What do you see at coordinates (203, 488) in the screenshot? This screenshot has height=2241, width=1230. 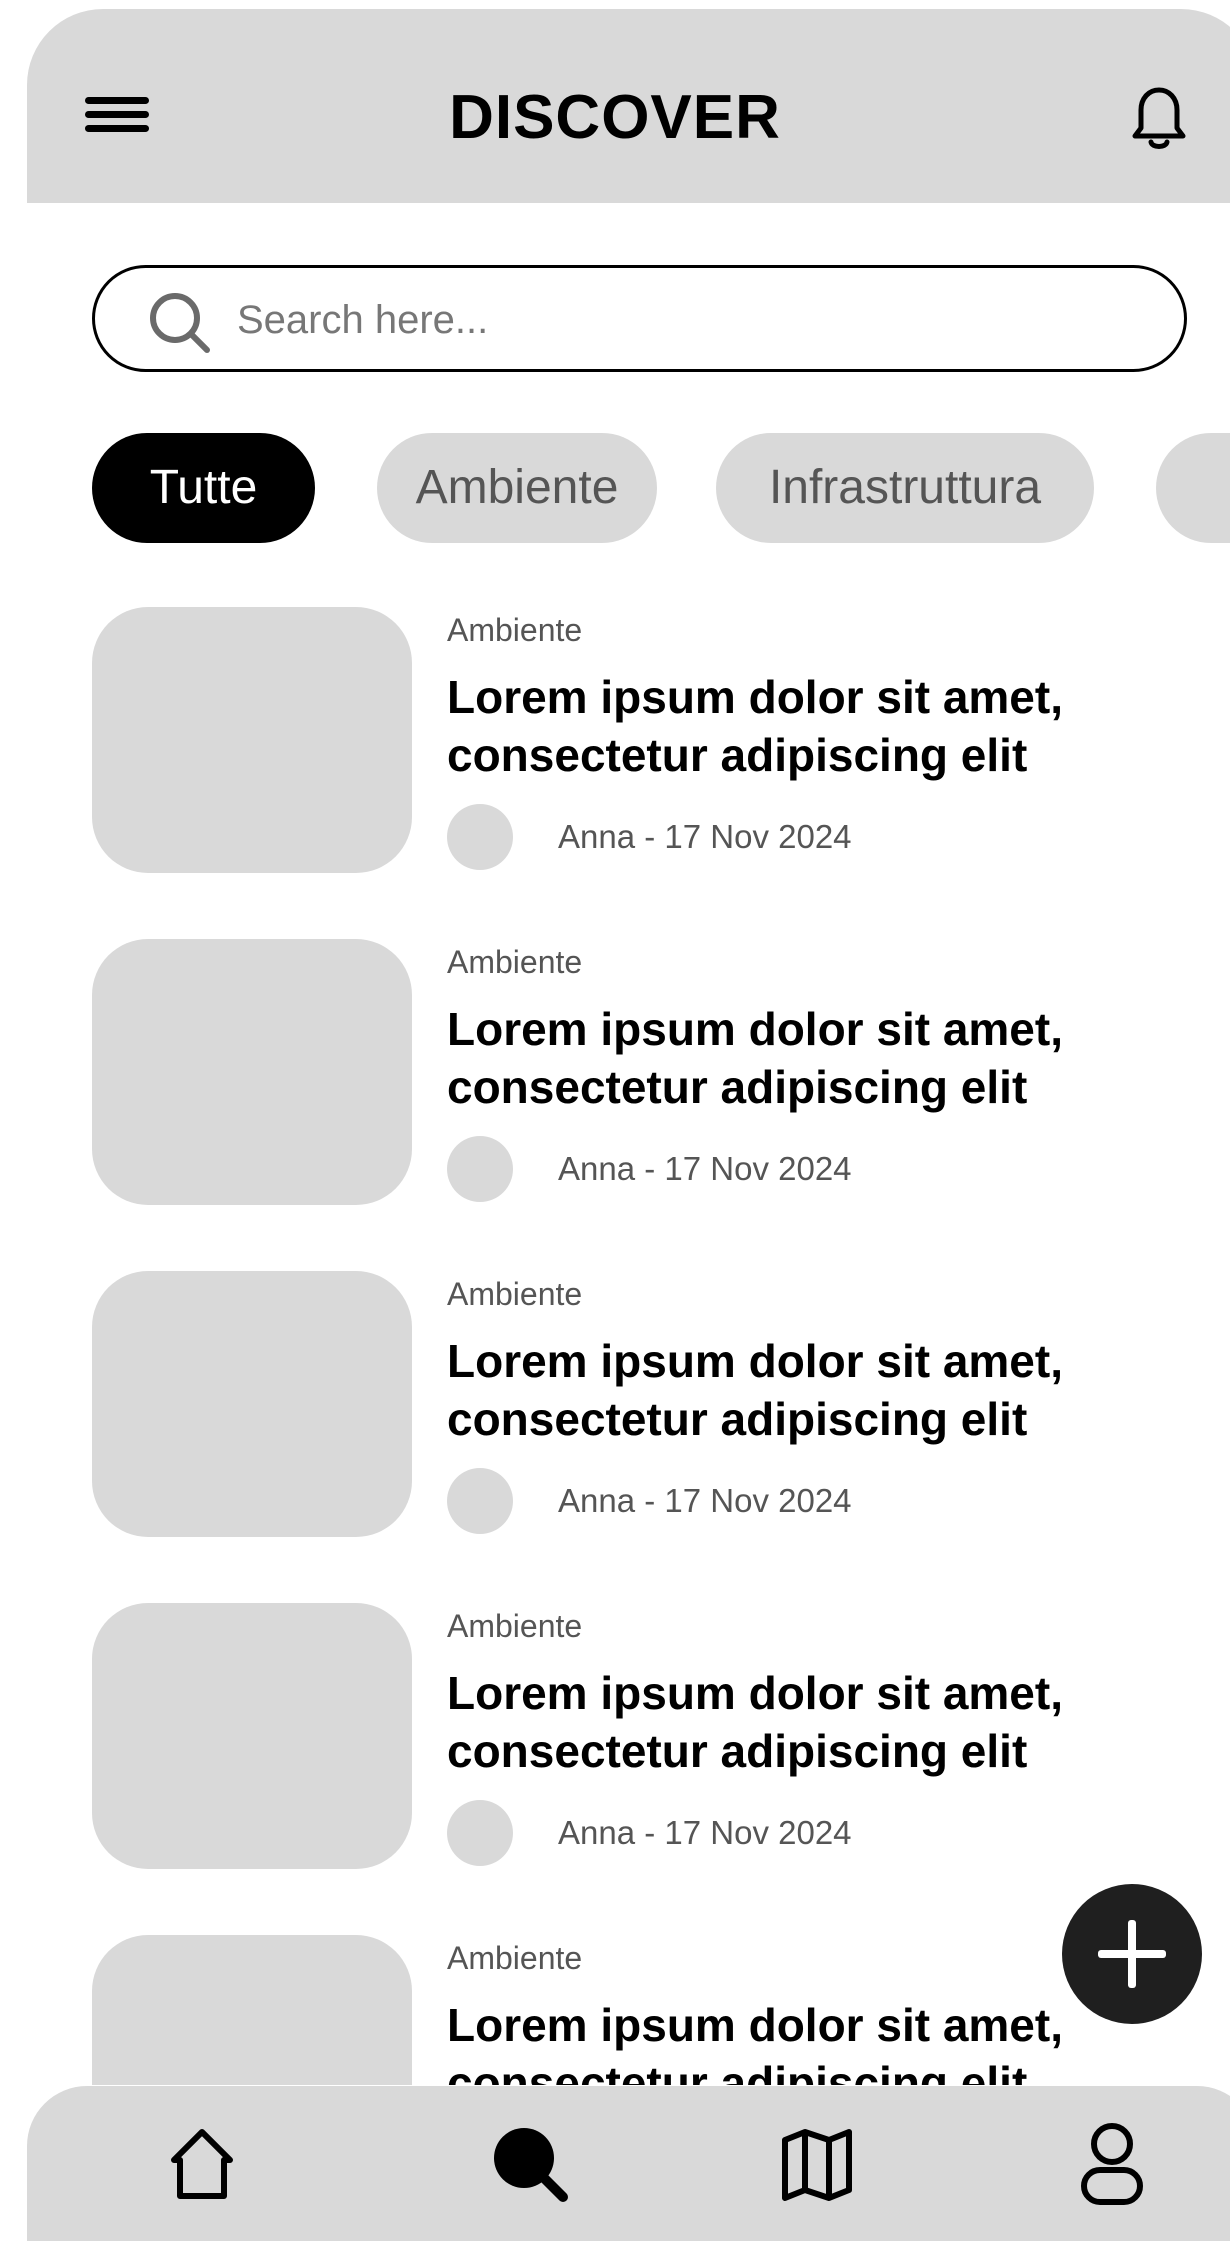 I see `filter-chip-tutte: Tutte` at bounding box center [203, 488].